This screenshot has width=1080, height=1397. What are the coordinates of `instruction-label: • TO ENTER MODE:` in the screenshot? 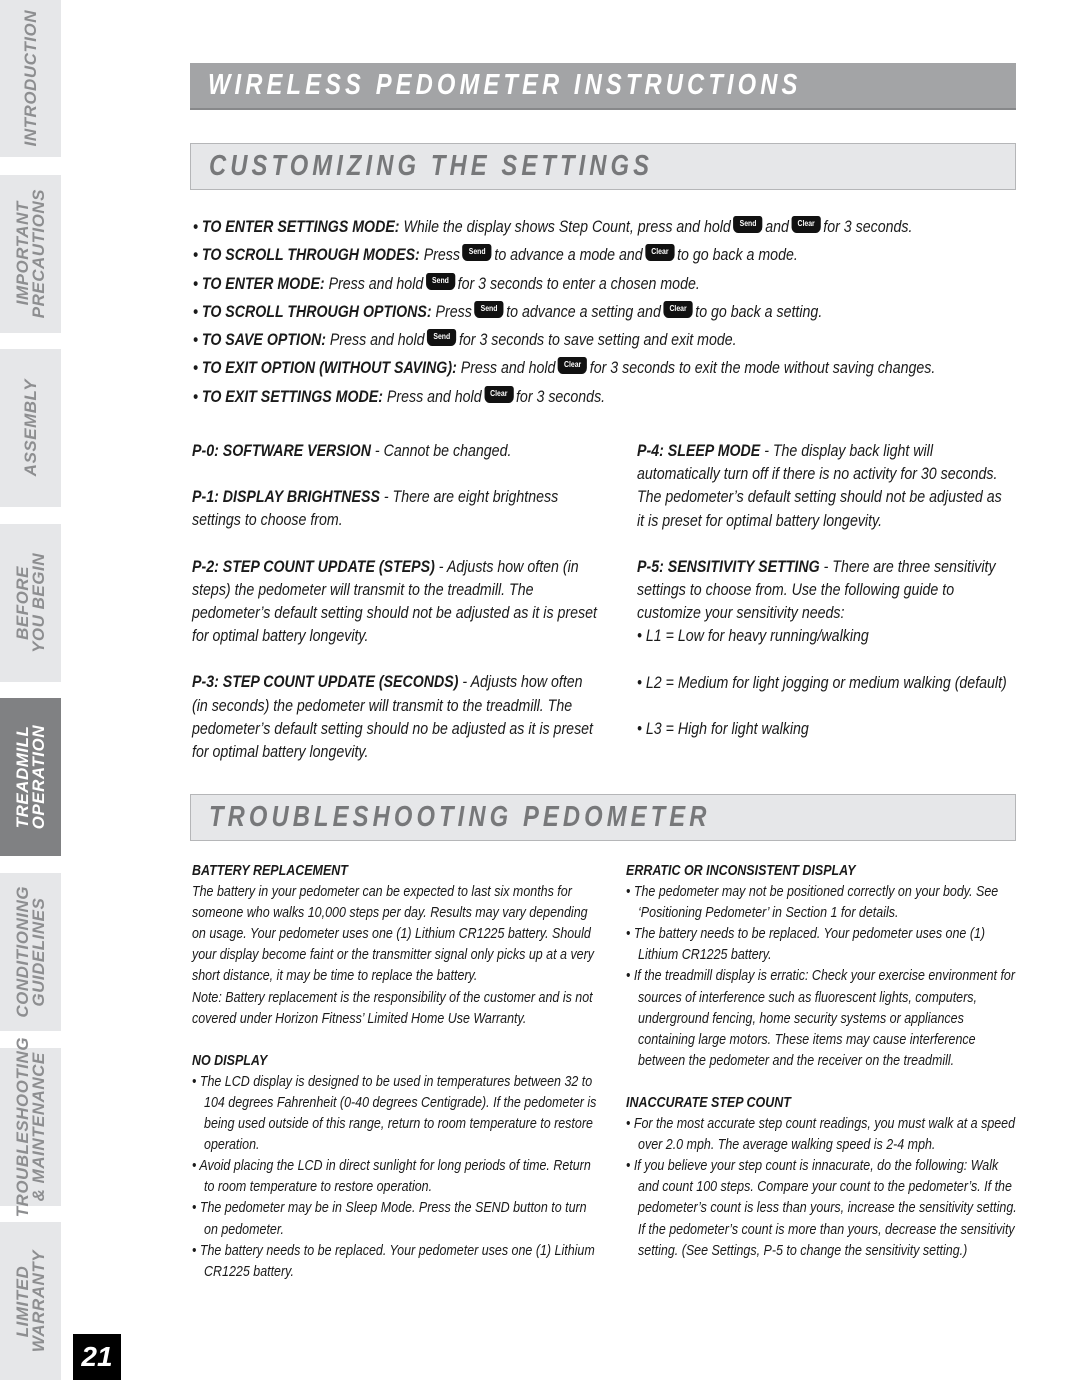 It's located at (259, 283).